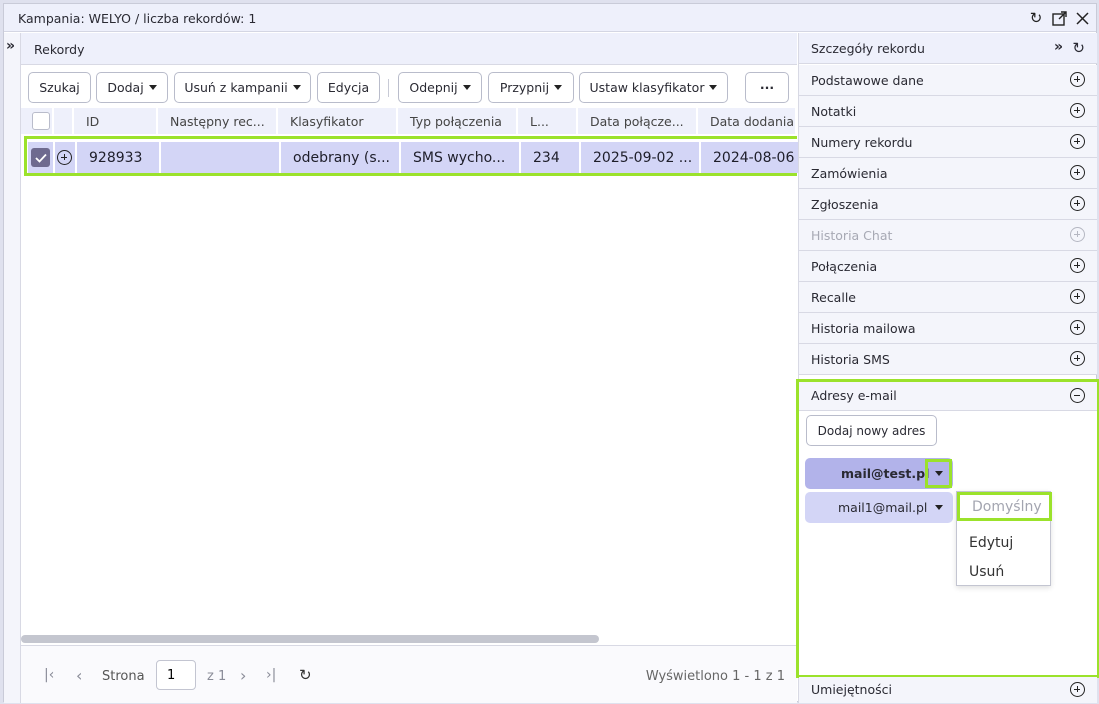 The image size is (1099, 704). Describe the element at coordinates (1004, 542) in the screenshot. I see `menu-item-edit: Edytuj` at that location.